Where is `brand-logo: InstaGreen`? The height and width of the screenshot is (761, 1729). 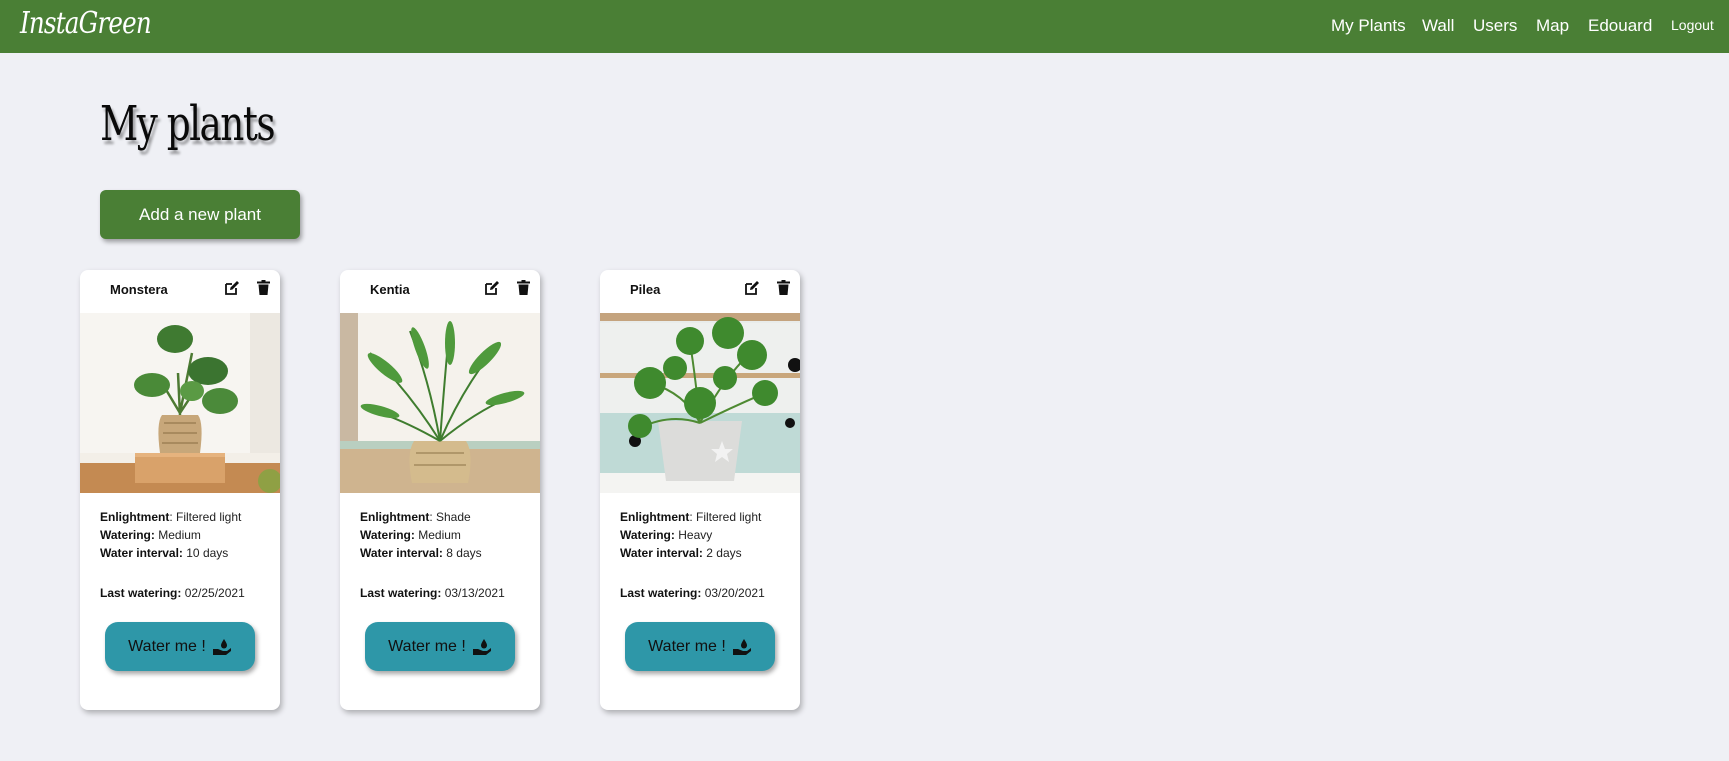
brand-logo: InstaGreen is located at coordinates (86, 23).